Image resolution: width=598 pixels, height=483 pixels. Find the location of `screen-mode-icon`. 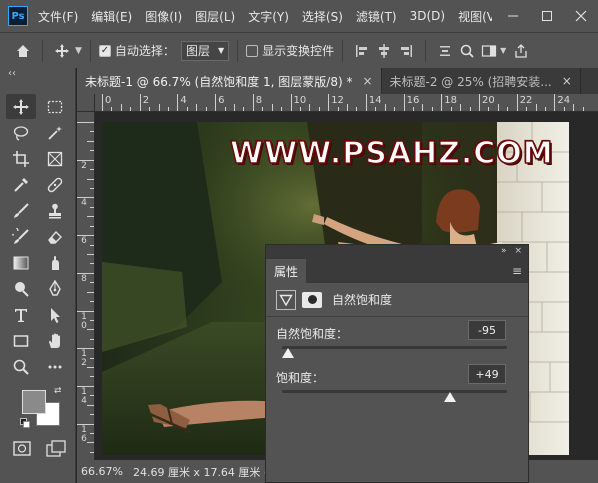

screen-mode-icon is located at coordinates (56, 449).